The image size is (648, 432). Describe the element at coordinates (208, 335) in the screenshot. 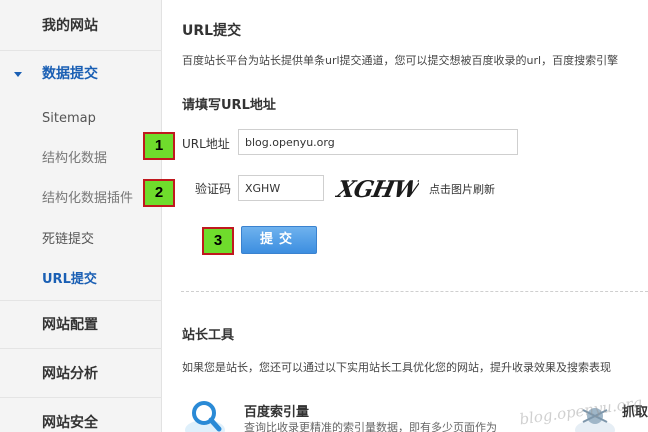

I see `tools-title: 站长工具` at that location.